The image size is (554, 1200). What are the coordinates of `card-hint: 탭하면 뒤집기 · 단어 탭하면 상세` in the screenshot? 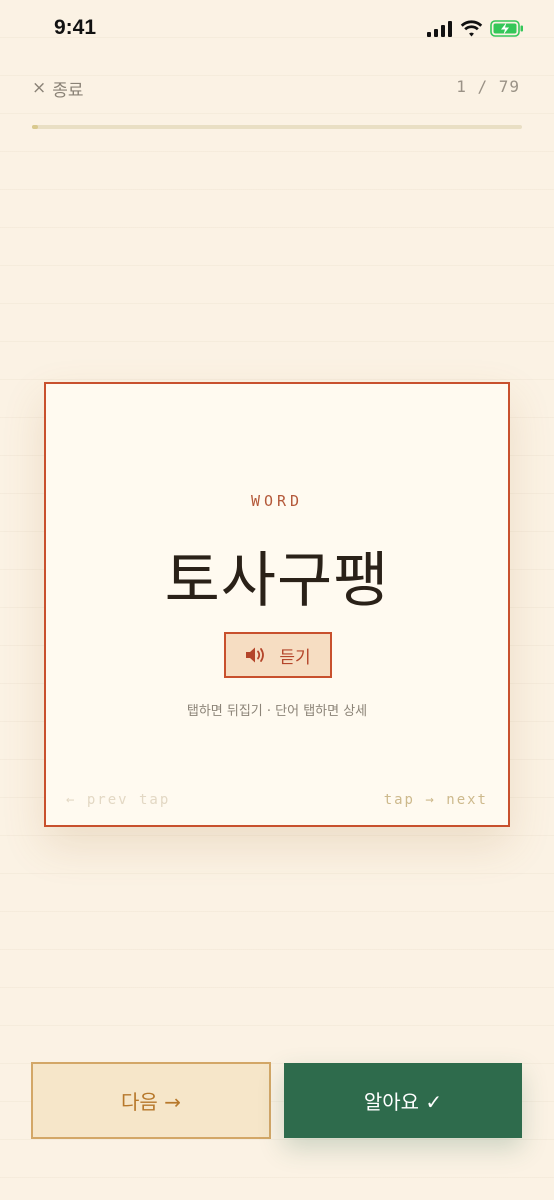 It's located at (277, 711).